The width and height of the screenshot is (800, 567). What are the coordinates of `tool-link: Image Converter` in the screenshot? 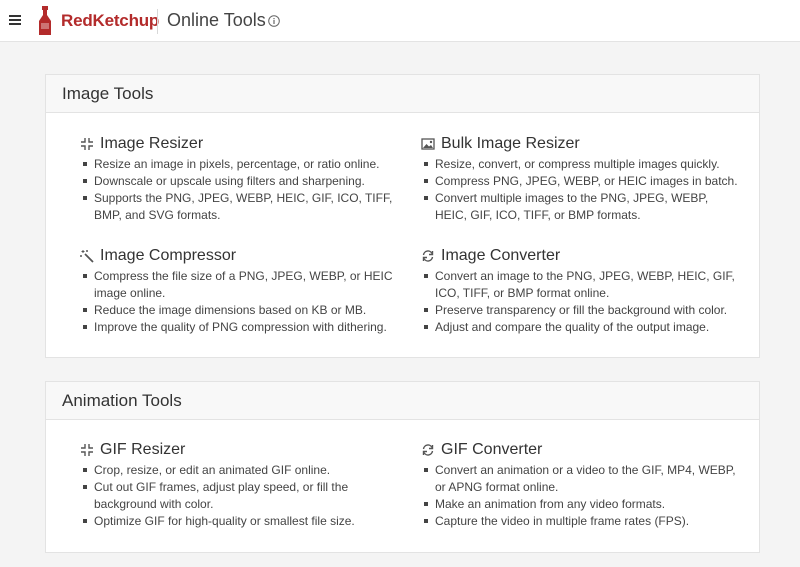 It's located at (581, 256).